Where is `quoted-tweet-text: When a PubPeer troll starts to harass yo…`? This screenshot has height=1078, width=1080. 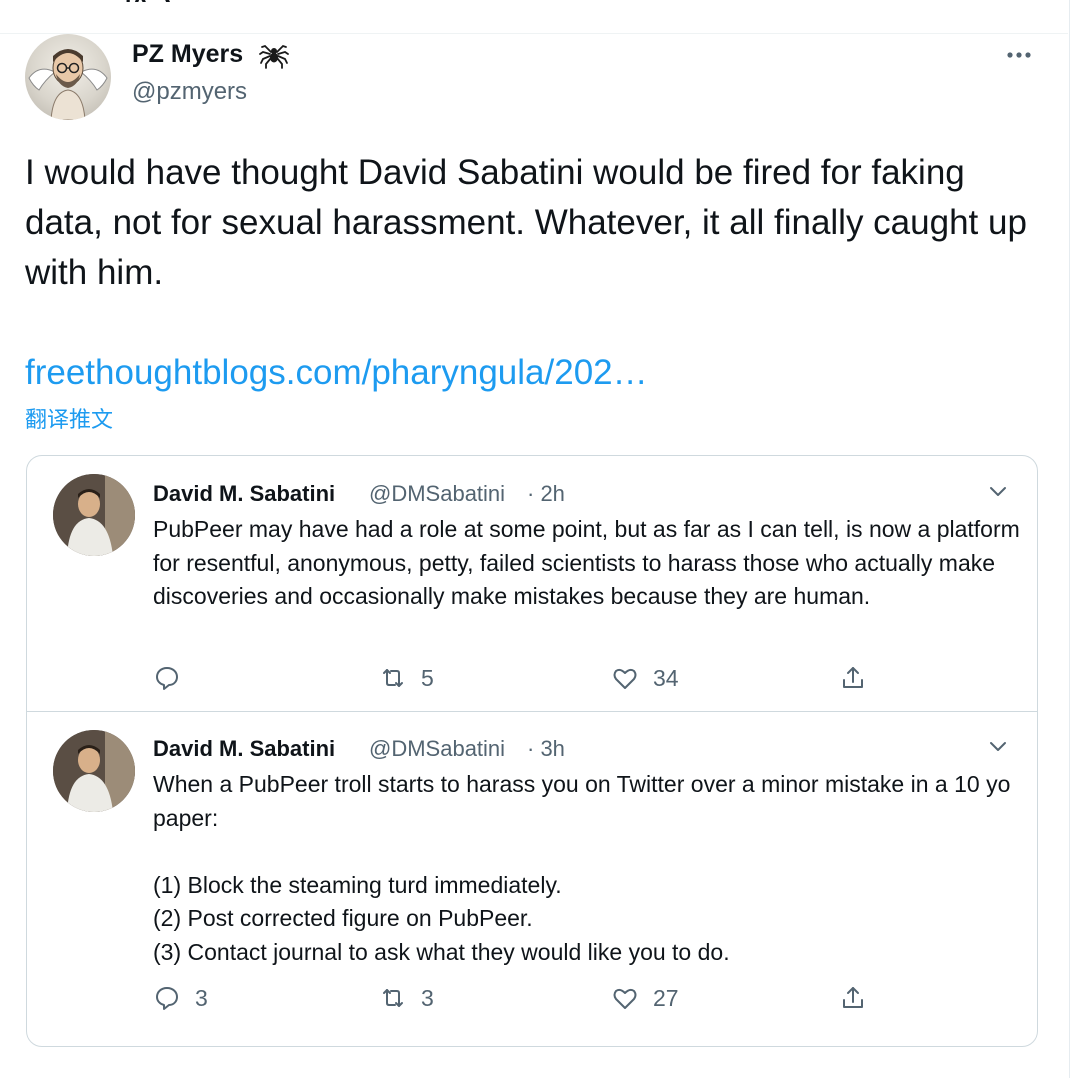
quoted-tweet-text: When a PubPeer troll starts to harass yo… is located at coordinates (582, 868).